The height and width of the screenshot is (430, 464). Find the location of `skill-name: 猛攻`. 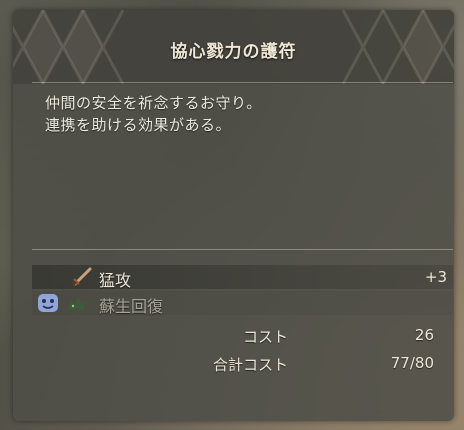

skill-name: 猛攻 is located at coordinates (115, 280).